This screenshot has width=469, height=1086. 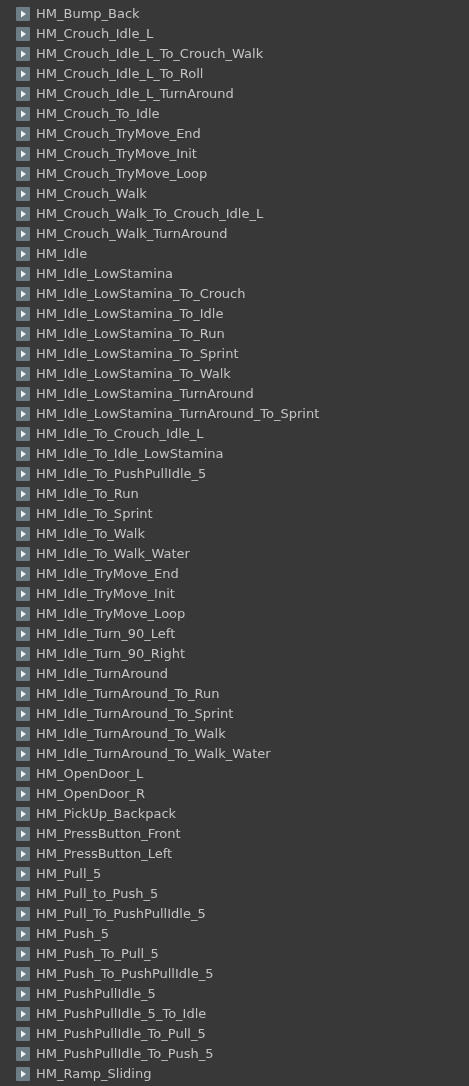 I want to click on clip-name: HM_Crouch_TryMove_Init, so click(x=116, y=154).